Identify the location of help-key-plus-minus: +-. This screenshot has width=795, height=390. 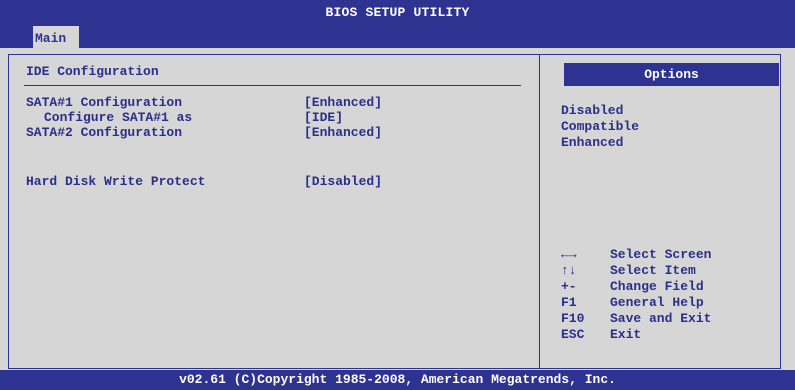
(569, 286).